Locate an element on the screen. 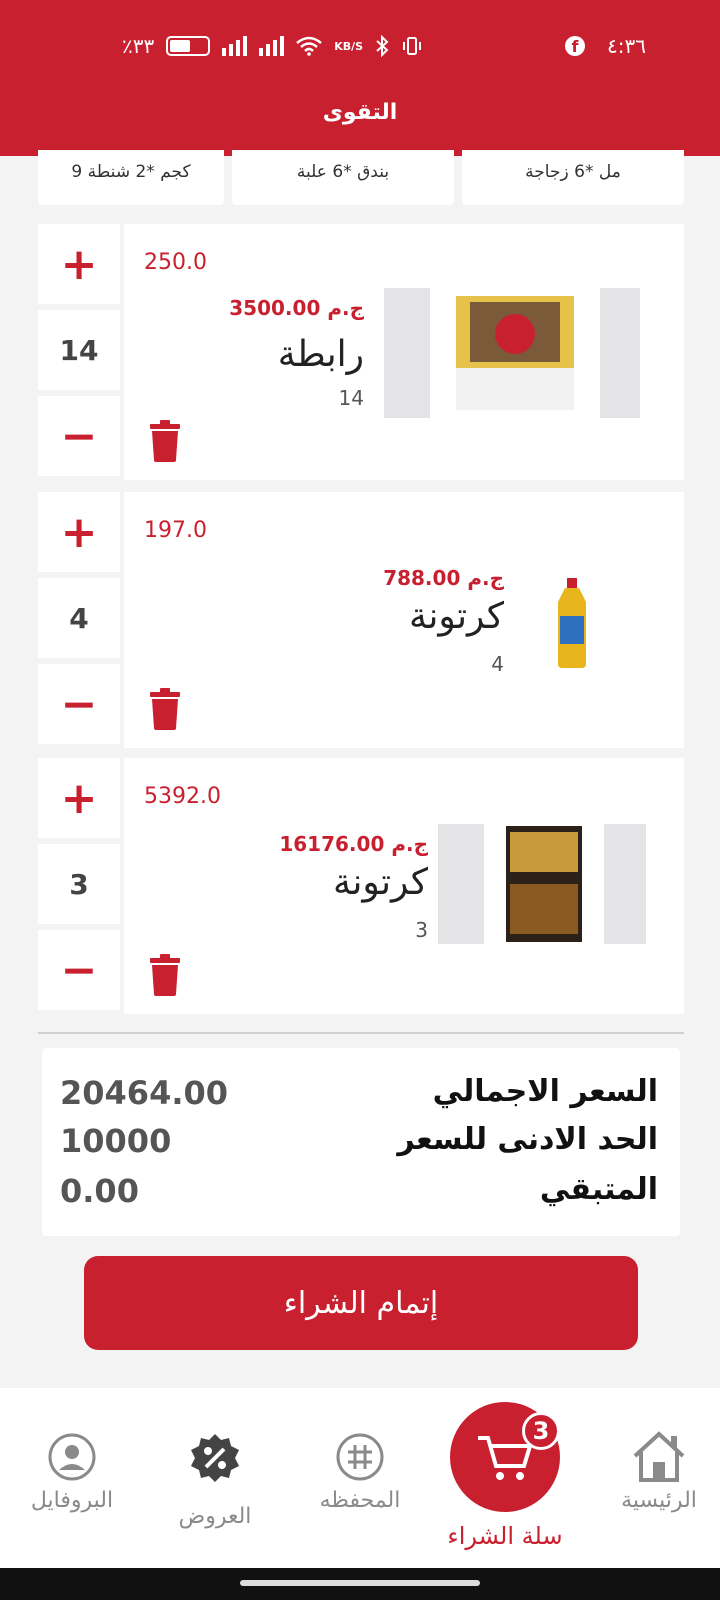  divider is located at coordinates (361, 1033).